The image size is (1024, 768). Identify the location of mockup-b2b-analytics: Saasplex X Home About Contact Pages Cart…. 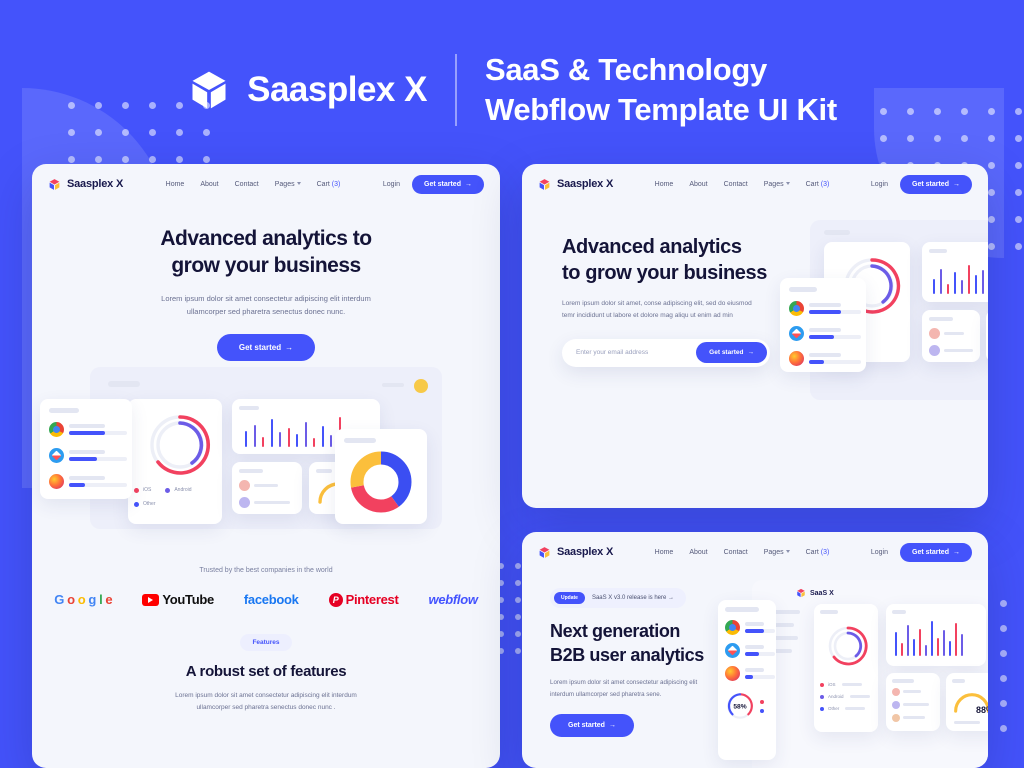
(755, 650).